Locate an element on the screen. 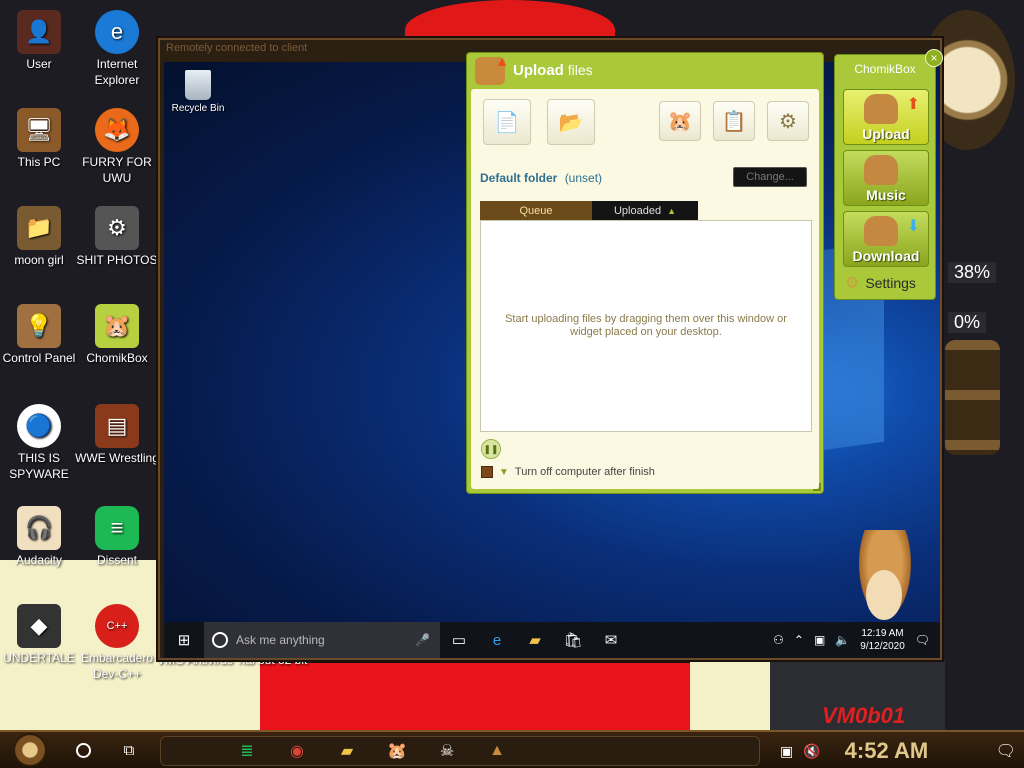  widget-settings-button: ⚙ Settings is located at coordinates (880, 283).